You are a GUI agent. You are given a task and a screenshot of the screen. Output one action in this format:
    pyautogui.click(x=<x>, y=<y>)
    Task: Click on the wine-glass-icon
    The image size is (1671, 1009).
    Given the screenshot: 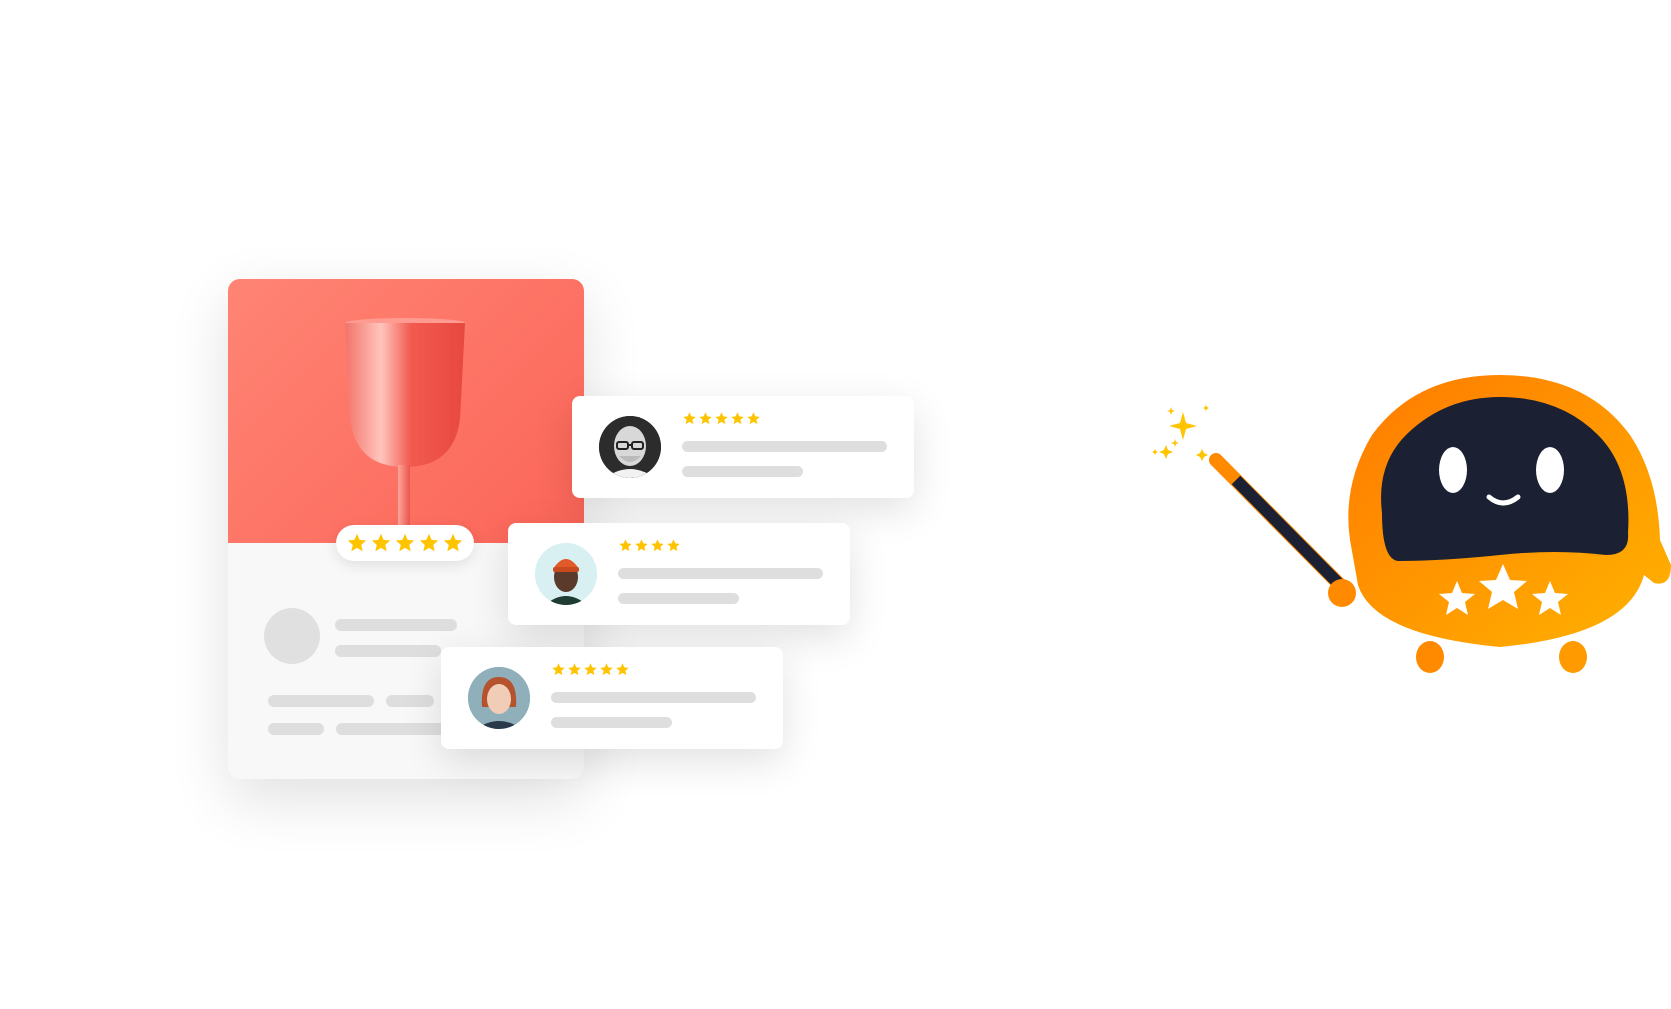 What is the action you would take?
    pyautogui.click(x=405, y=431)
    